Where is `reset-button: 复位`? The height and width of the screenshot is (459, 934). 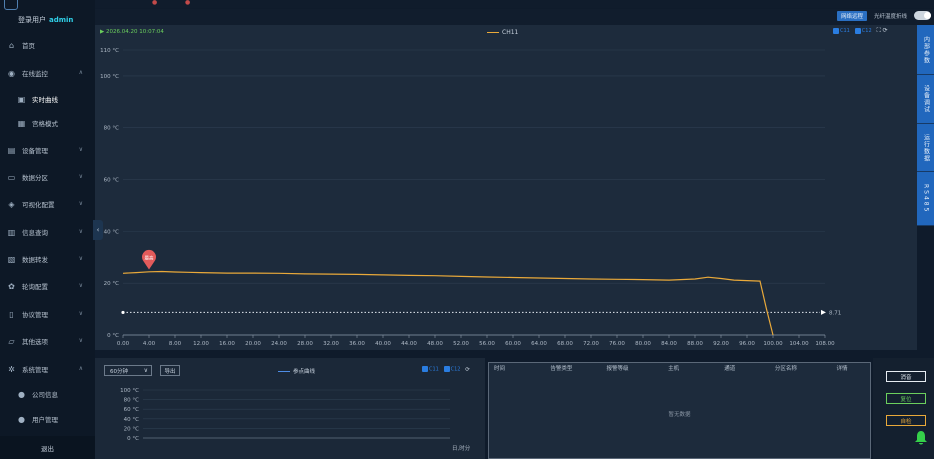 reset-button: 复位 is located at coordinates (906, 398).